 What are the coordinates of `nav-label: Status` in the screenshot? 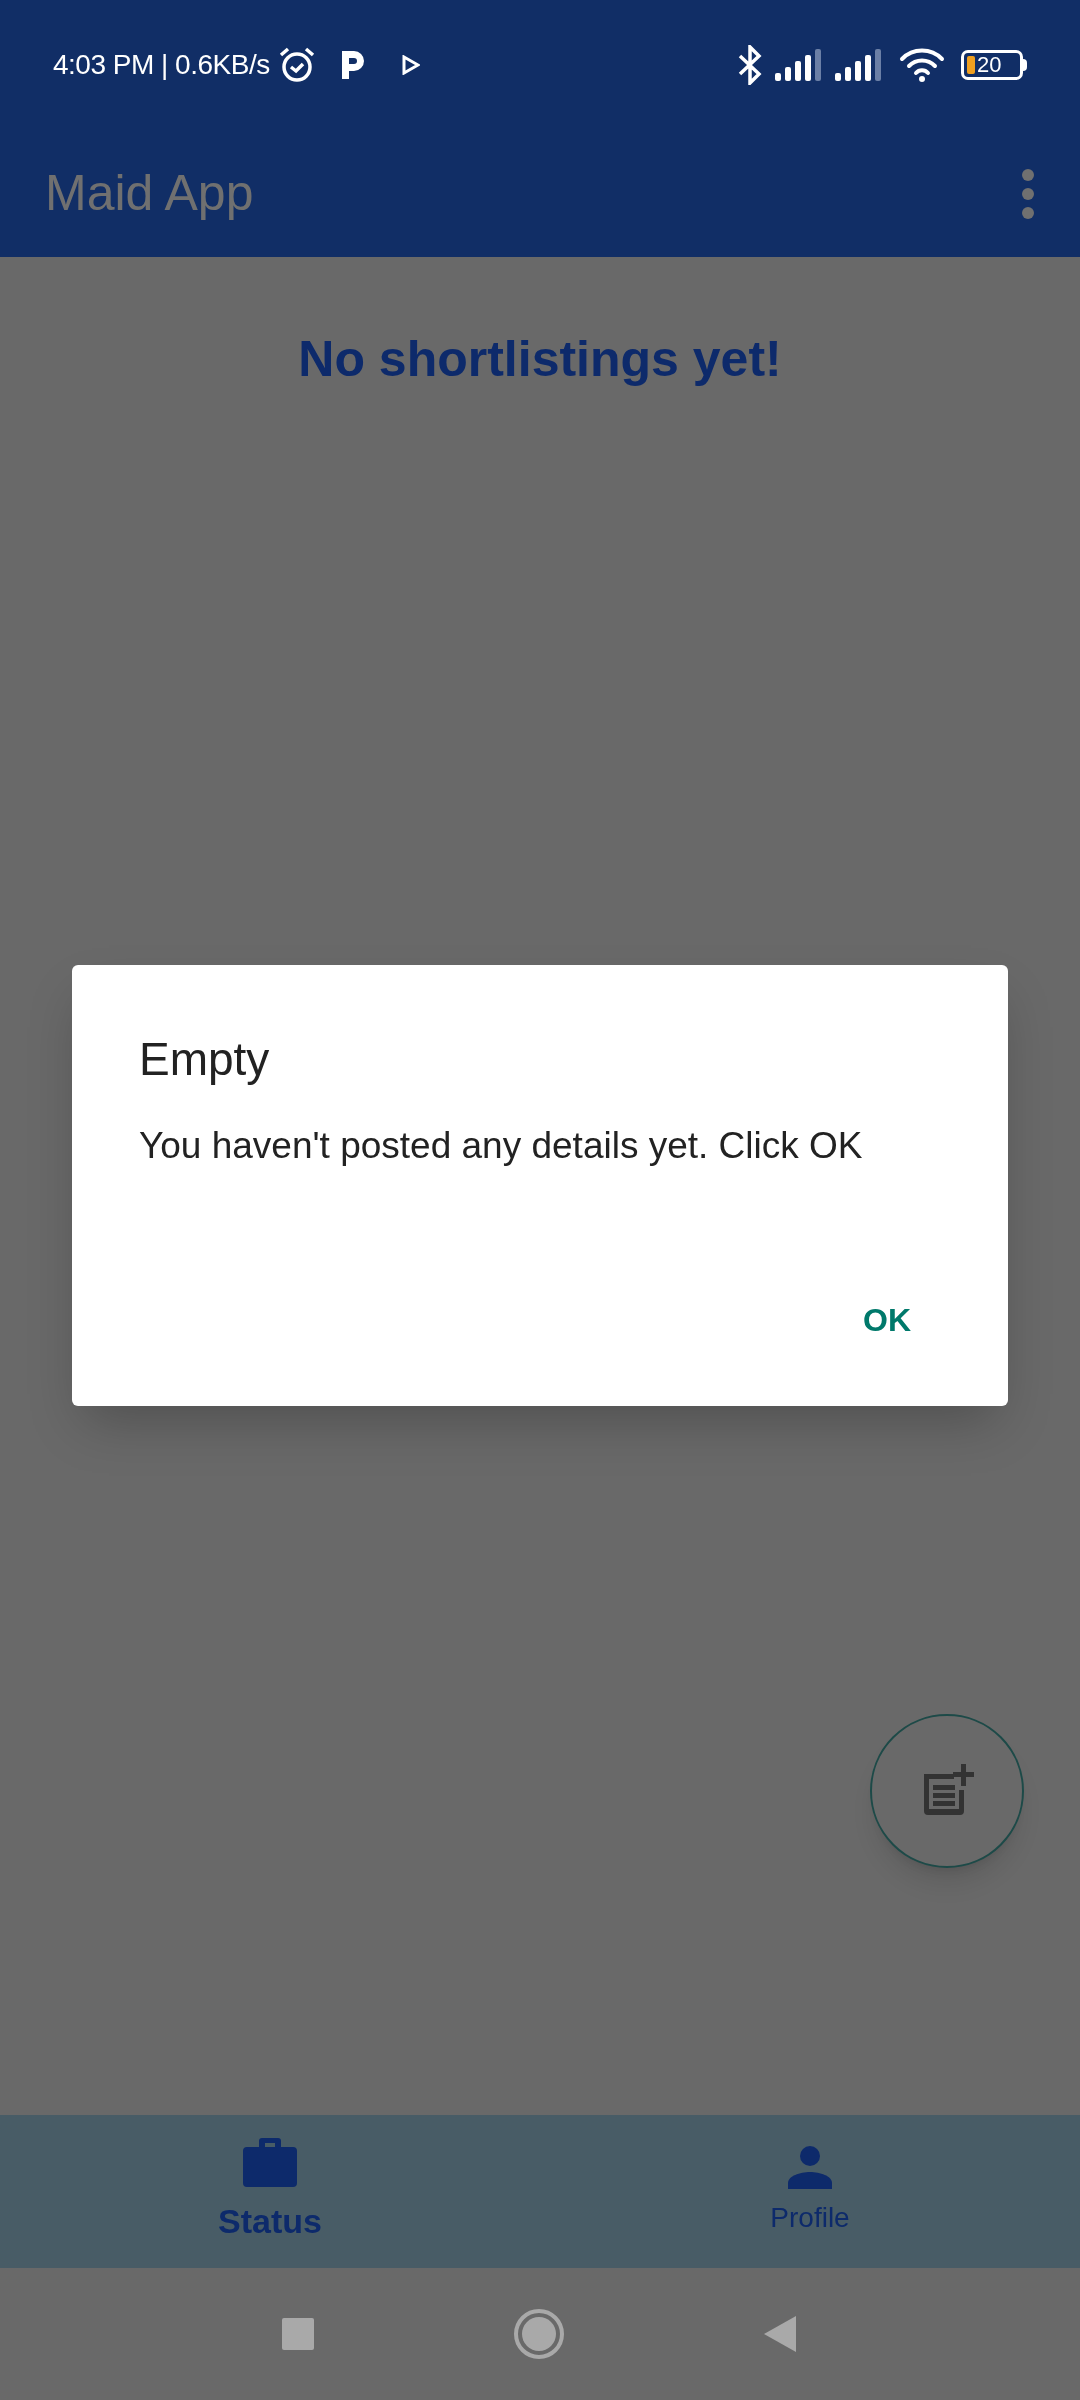 It's located at (270, 2221).